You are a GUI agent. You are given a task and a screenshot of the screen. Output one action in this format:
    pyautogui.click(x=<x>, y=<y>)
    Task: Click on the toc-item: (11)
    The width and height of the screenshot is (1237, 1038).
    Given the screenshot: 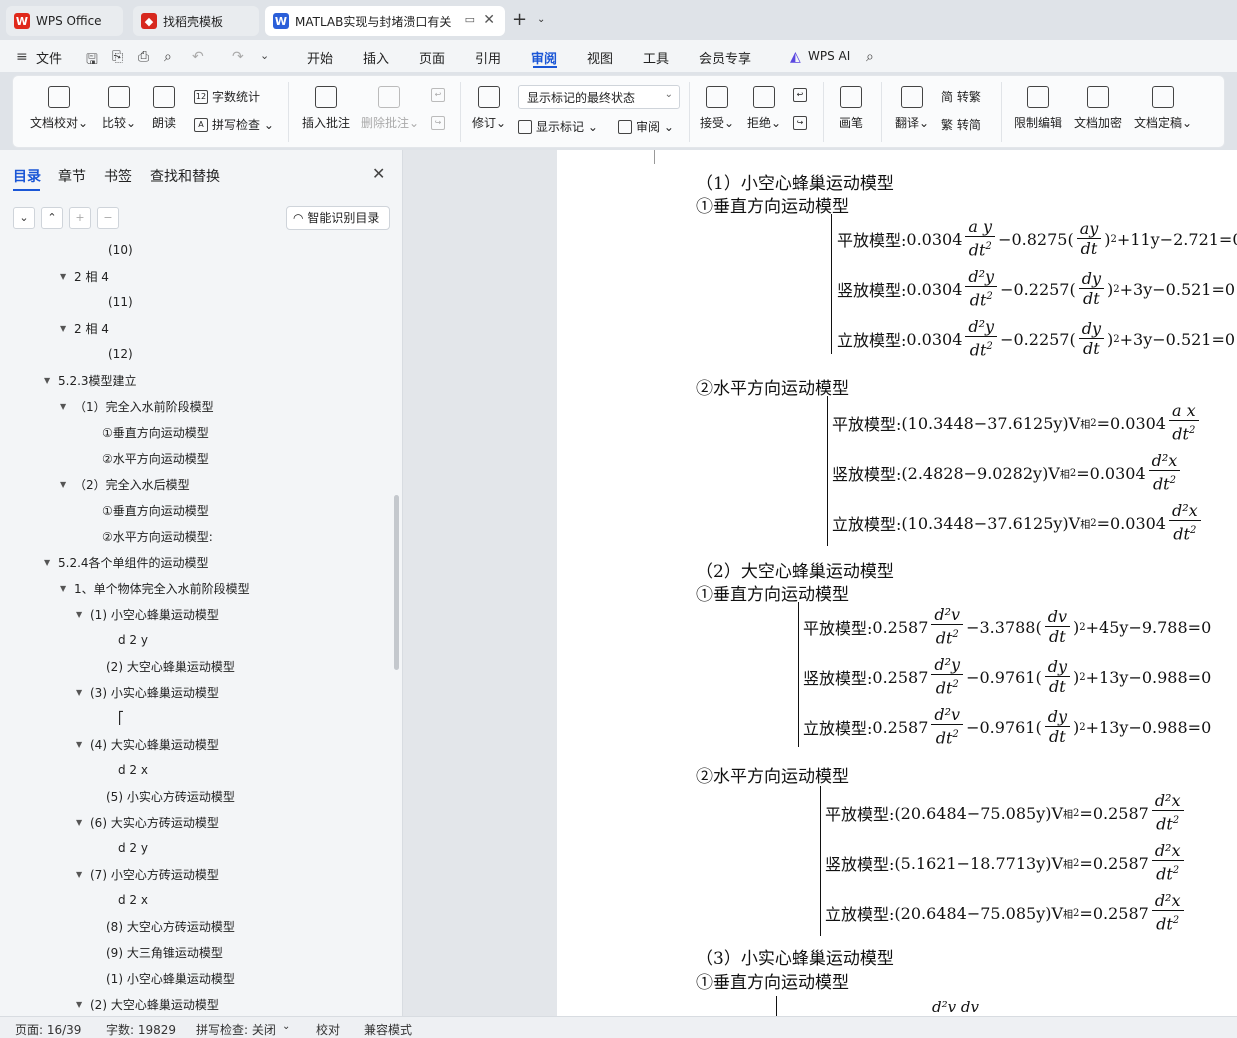 What is the action you would take?
    pyautogui.click(x=120, y=302)
    